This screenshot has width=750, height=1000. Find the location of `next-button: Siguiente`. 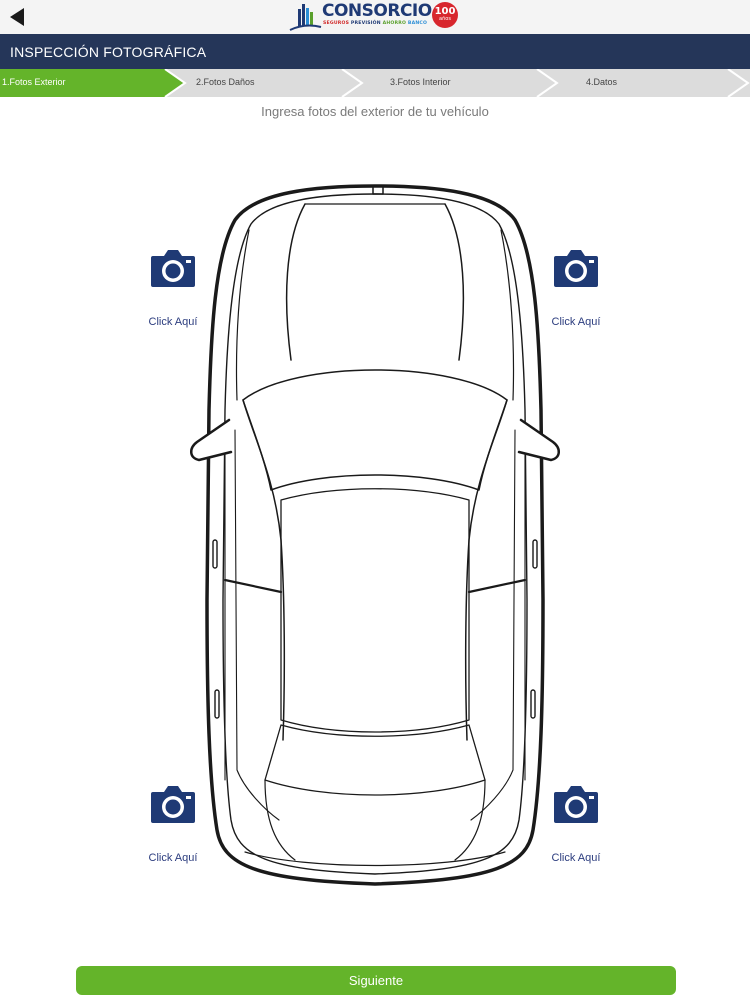

next-button: Siguiente is located at coordinates (376, 980).